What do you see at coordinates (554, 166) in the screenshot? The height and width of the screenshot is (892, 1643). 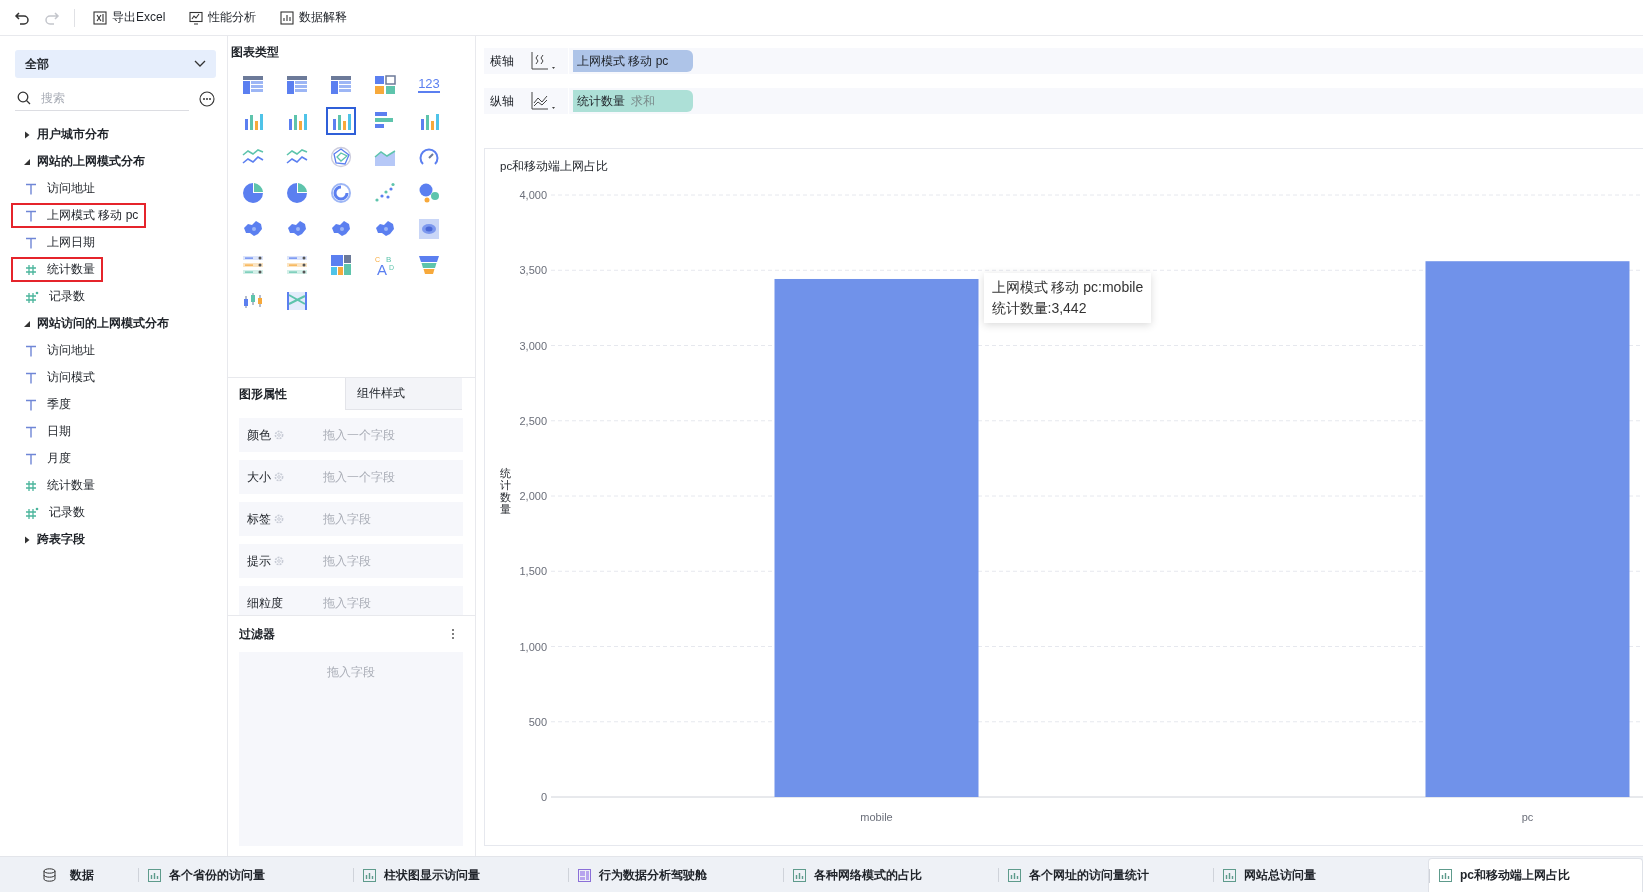 I see `chart-title: pc和移动端上网占比` at bounding box center [554, 166].